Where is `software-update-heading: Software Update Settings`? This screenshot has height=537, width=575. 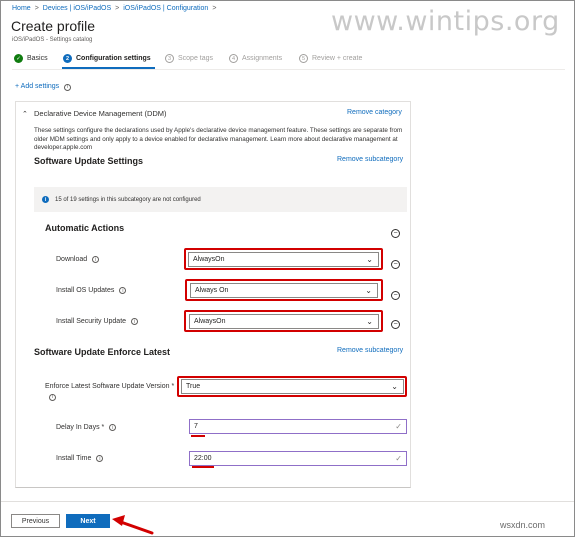 software-update-heading: Software Update Settings is located at coordinates (89, 161).